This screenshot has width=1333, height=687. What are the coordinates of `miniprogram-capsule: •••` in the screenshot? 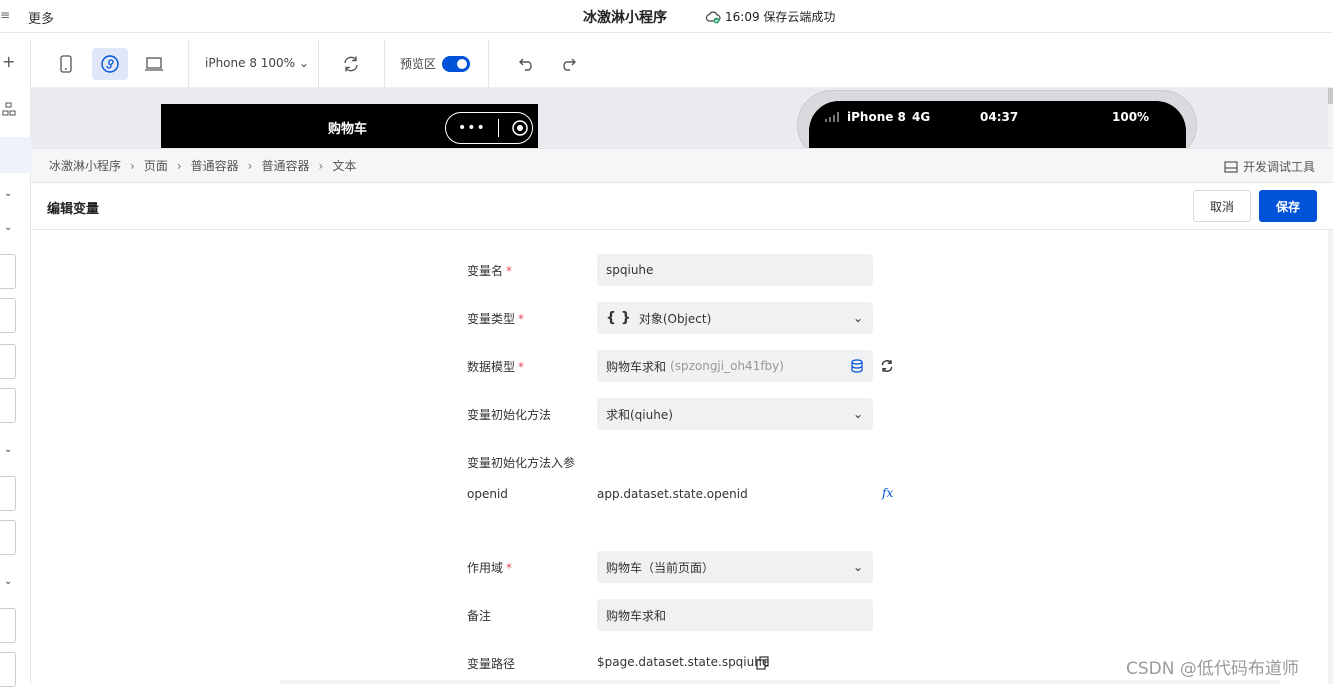 It's located at (489, 128).